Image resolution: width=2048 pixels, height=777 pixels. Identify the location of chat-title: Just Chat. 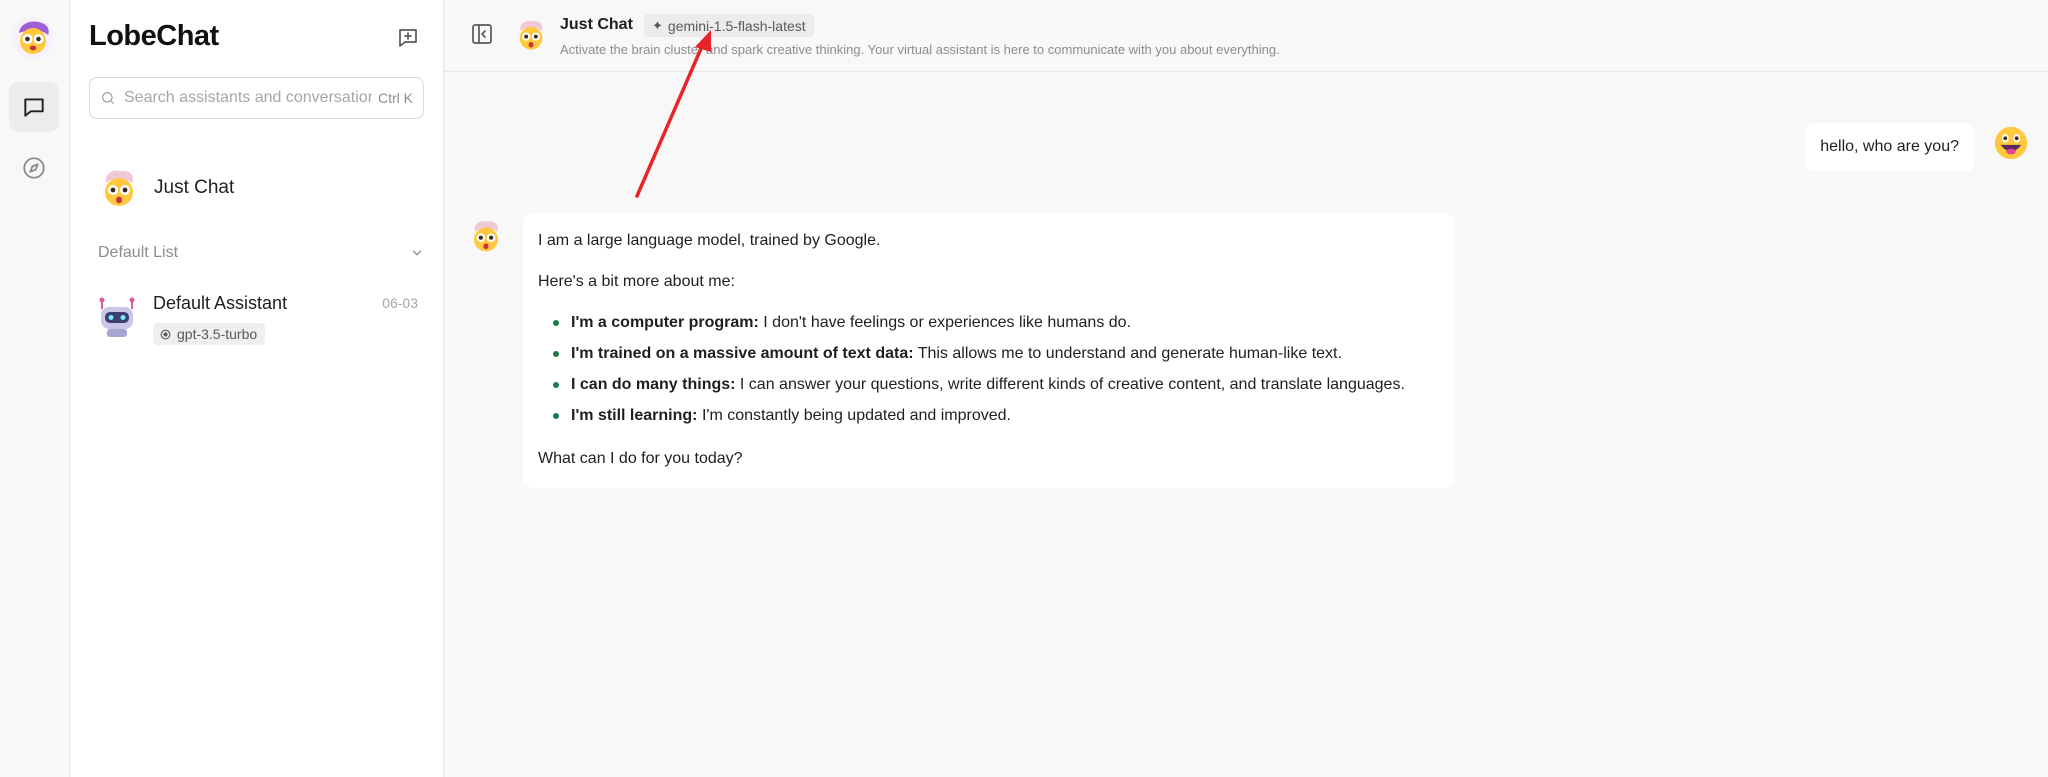
(596, 24).